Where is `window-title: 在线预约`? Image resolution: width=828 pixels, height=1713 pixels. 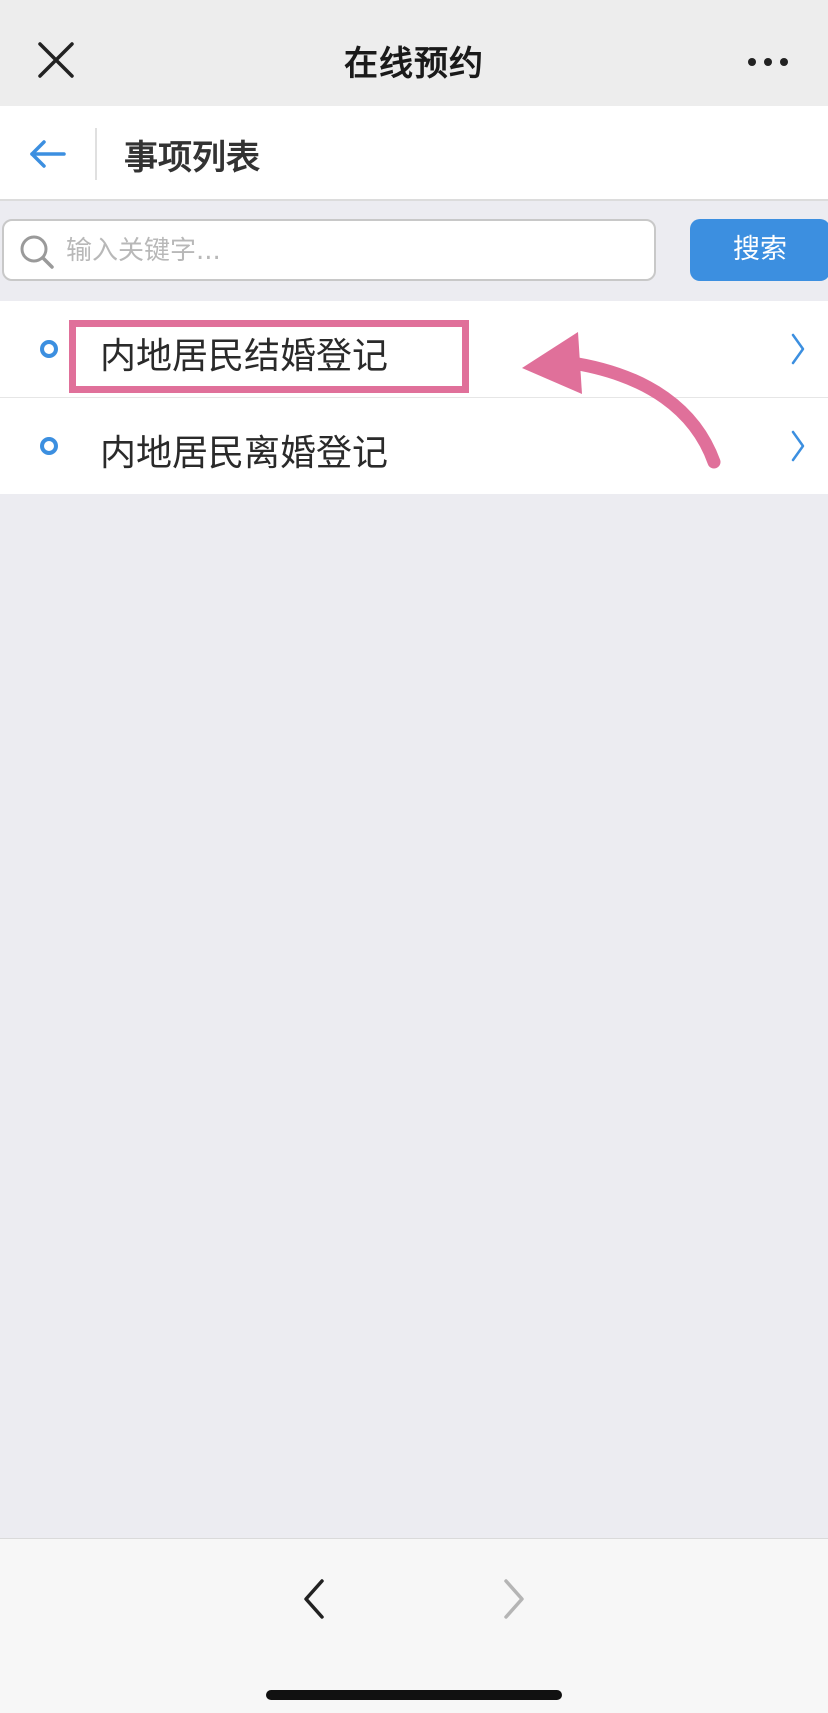
window-title: 在线预约 is located at coordinates (414, 64).